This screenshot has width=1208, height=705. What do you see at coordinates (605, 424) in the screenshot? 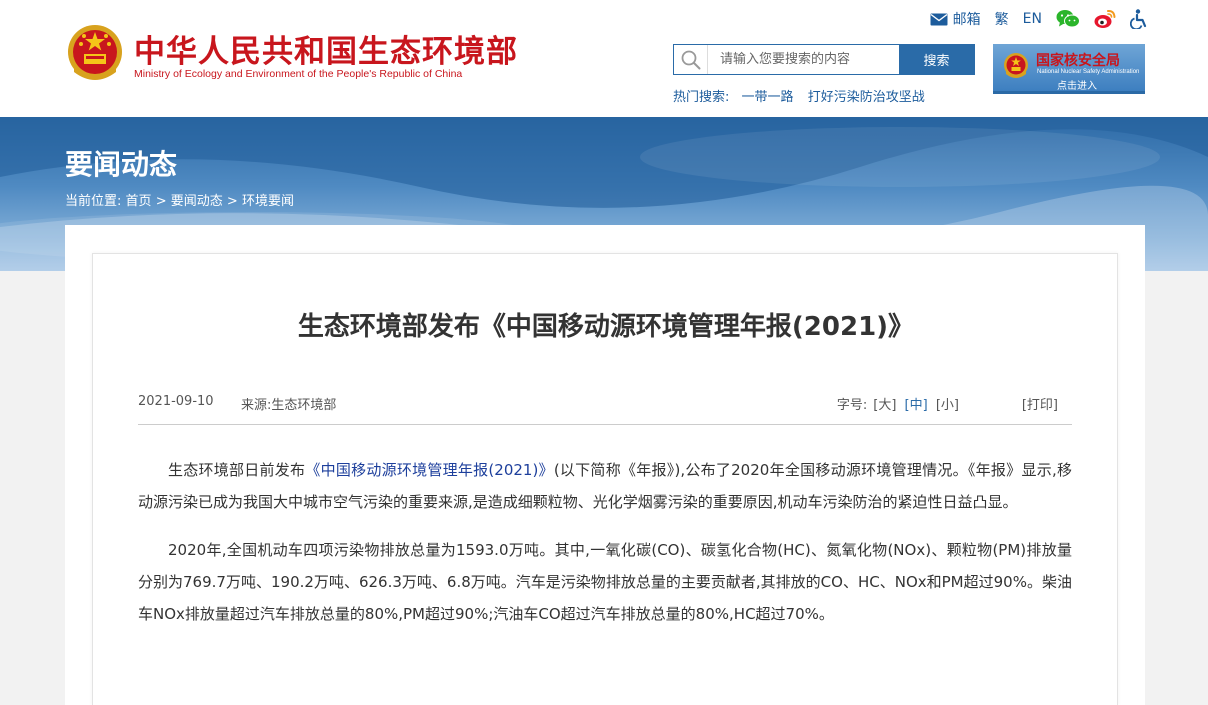
I see `meta-divider` at bounding box center [605, 424].